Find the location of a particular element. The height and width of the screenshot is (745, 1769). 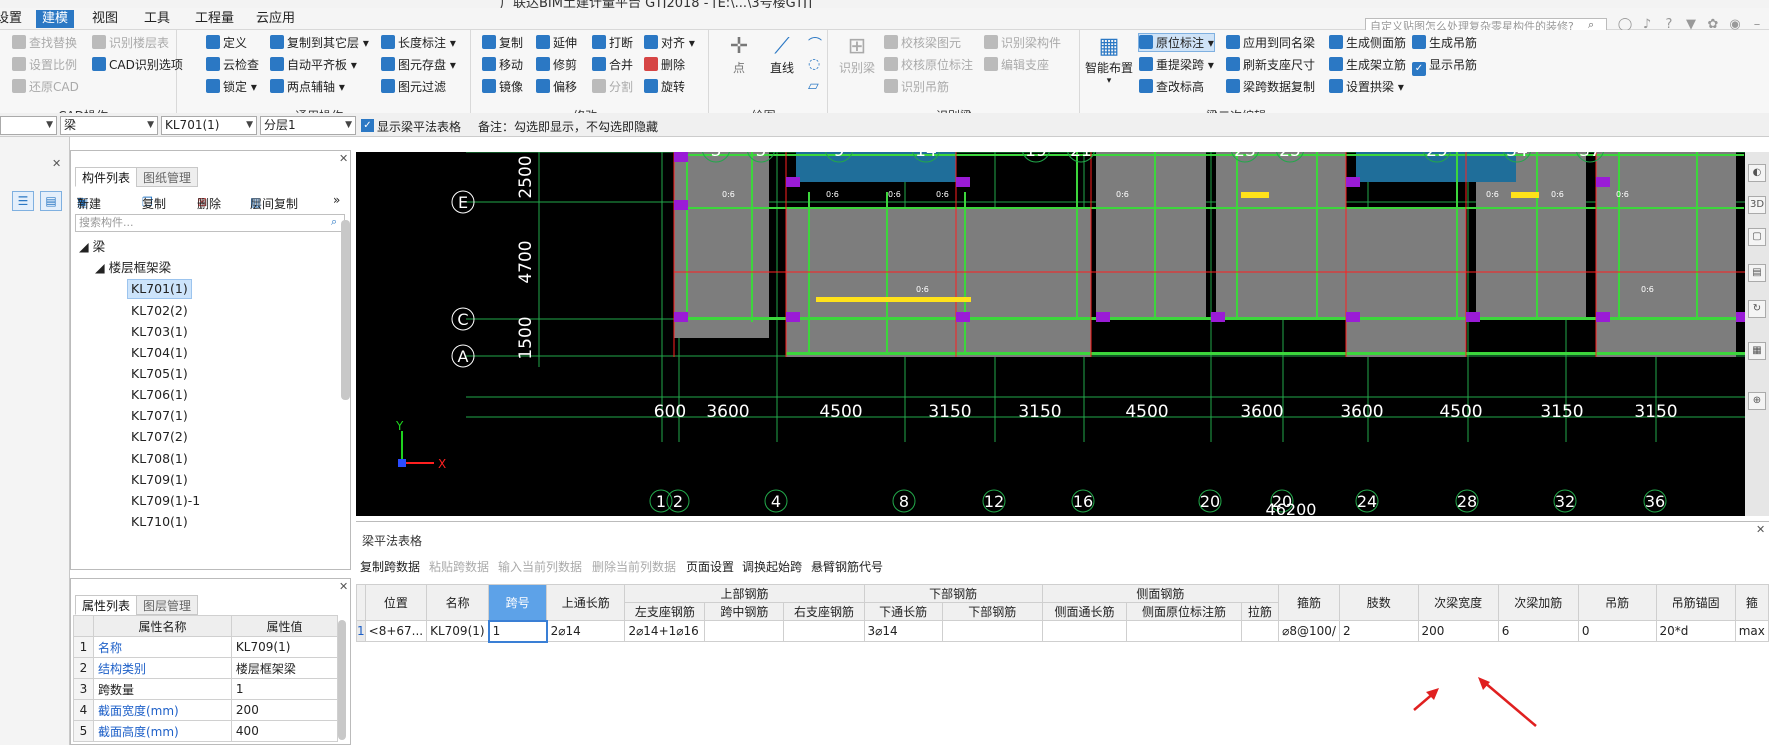

rotate-button: 旋转 is located at coordinates (664, 87).